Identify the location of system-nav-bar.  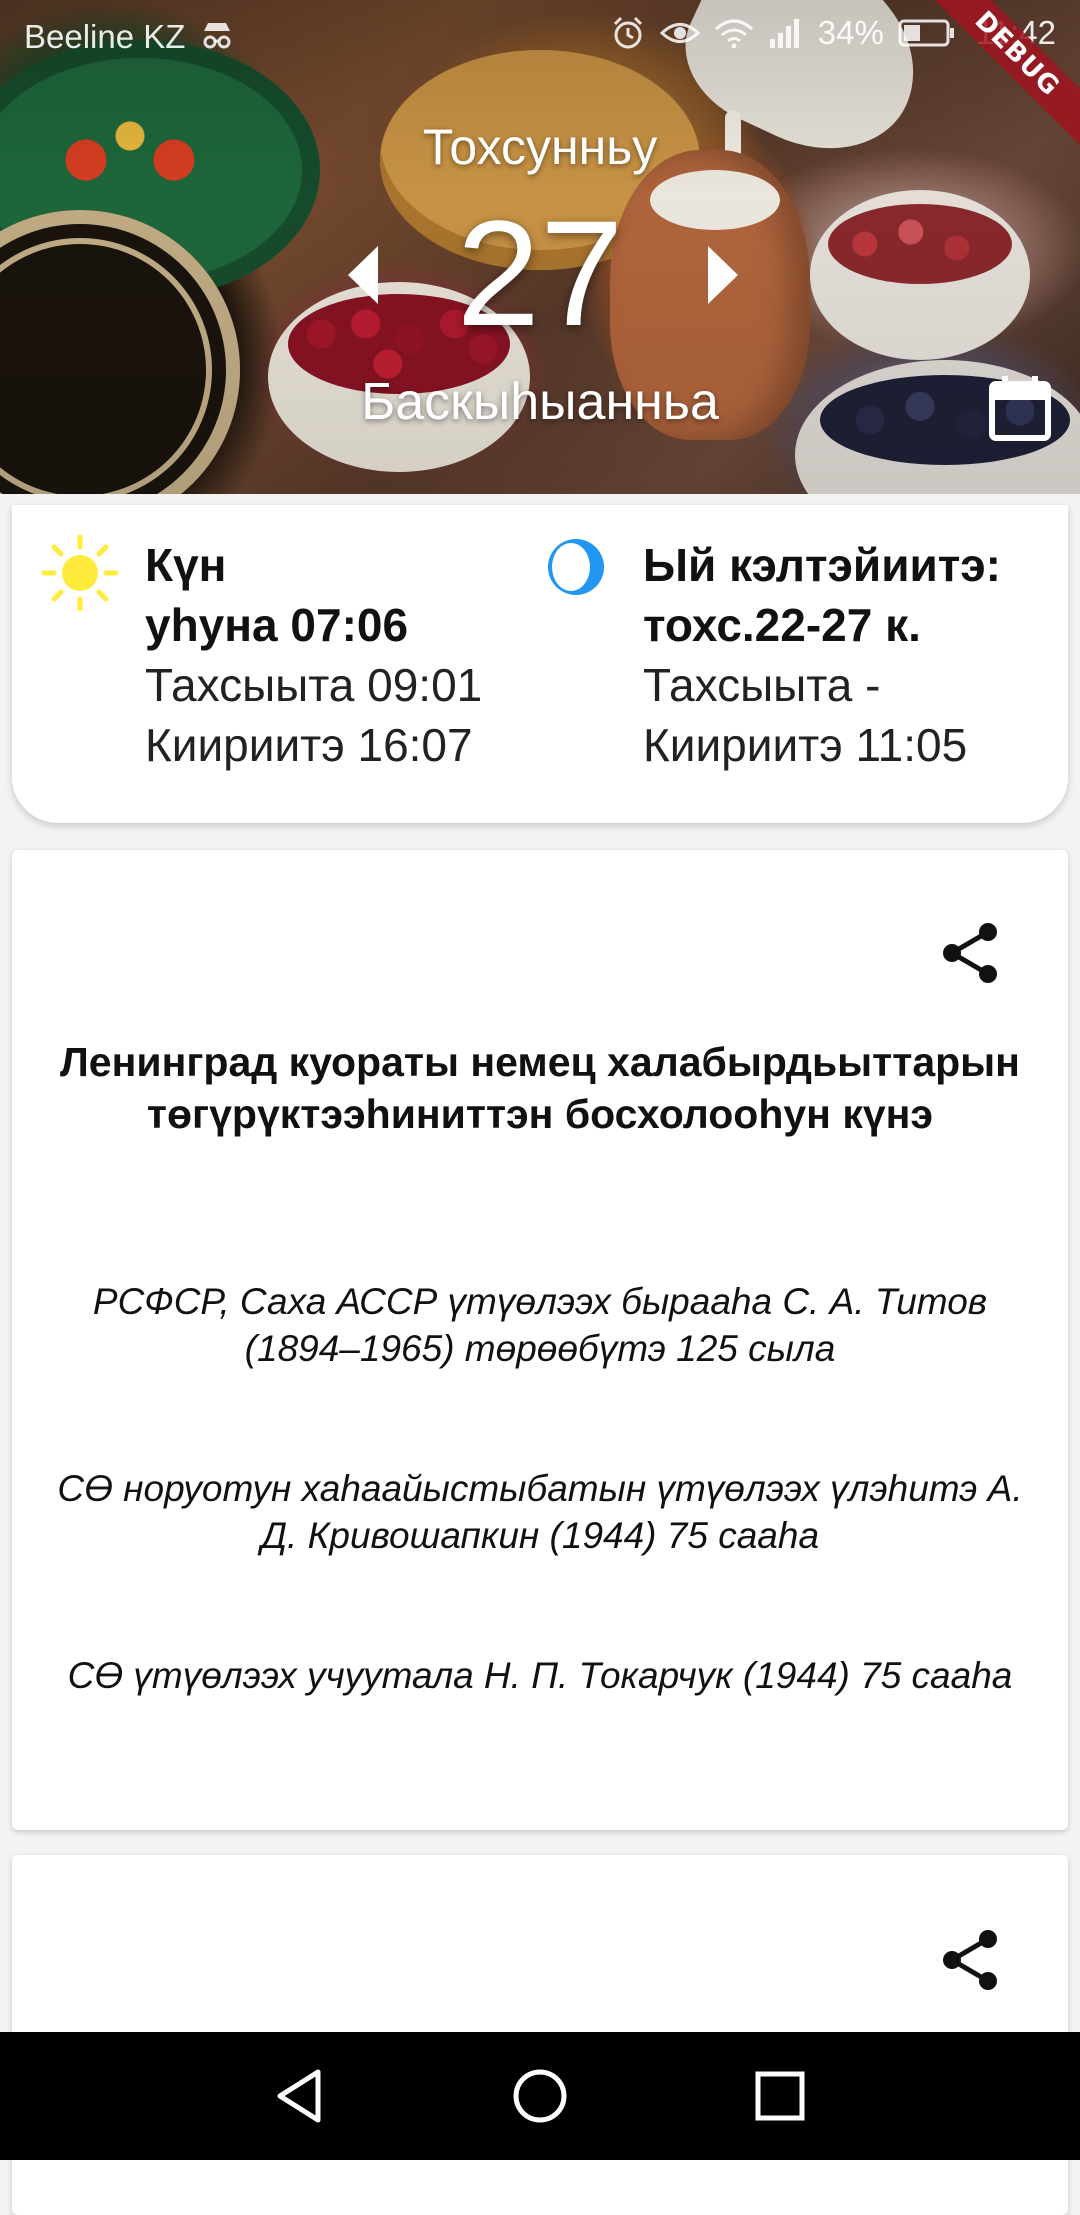
(540, 2096).